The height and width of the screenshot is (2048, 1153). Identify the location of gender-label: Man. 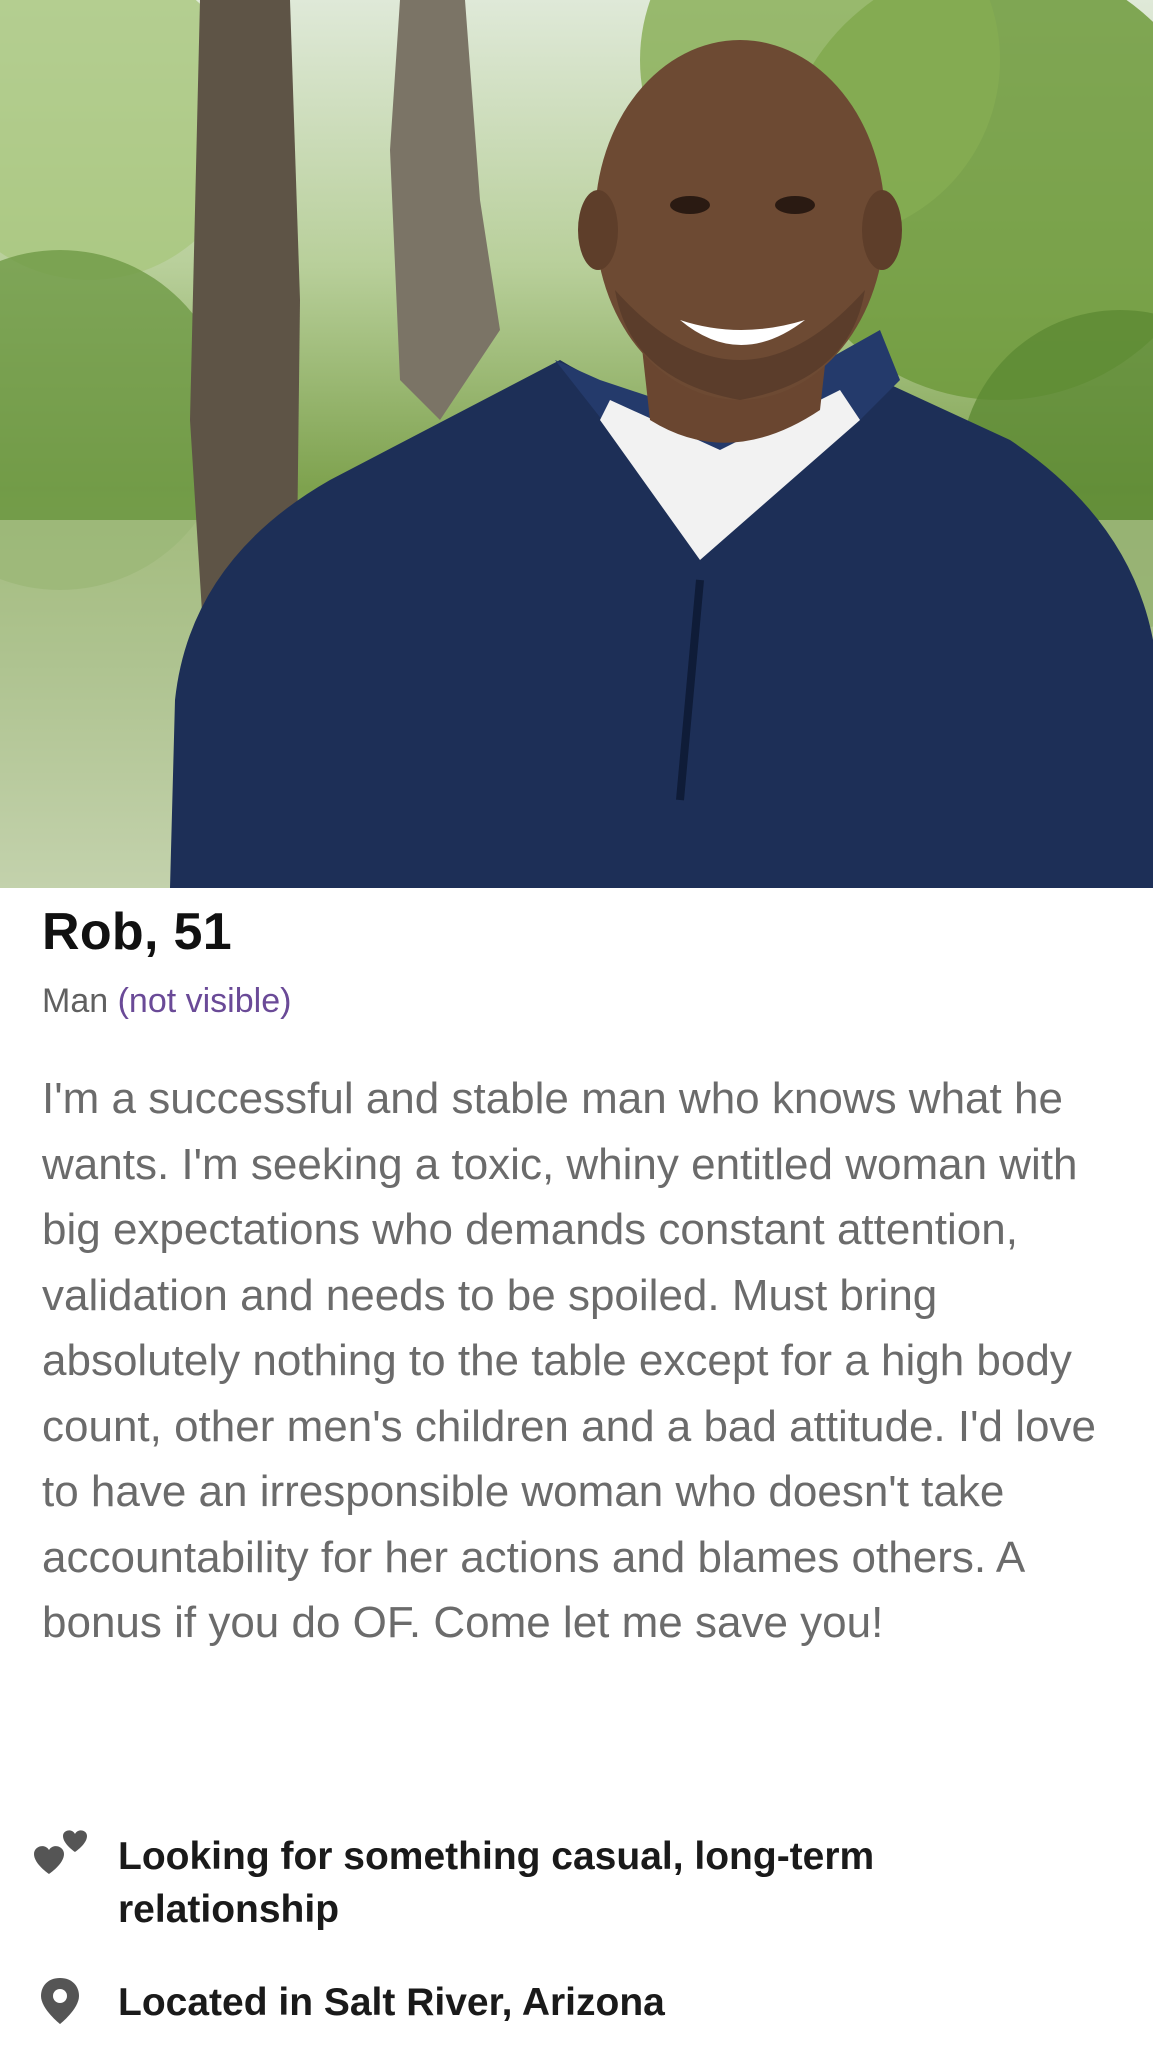
(75, 1001).